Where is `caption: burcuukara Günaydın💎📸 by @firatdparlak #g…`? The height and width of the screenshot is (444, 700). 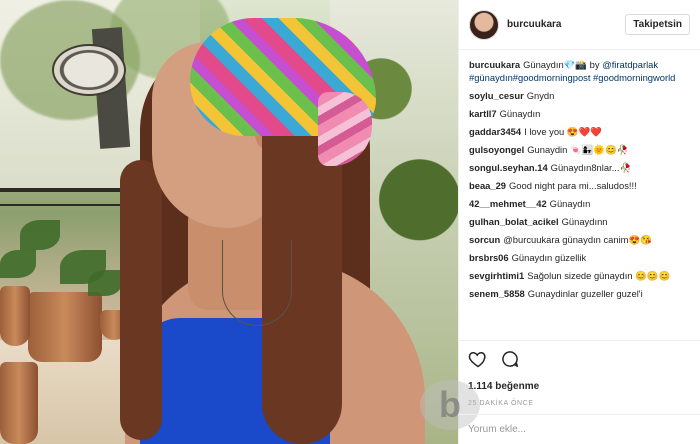
caption: burcuukara Günaydın💎📸 by @firatdparlak #g… is located at coordinates (579, 71).